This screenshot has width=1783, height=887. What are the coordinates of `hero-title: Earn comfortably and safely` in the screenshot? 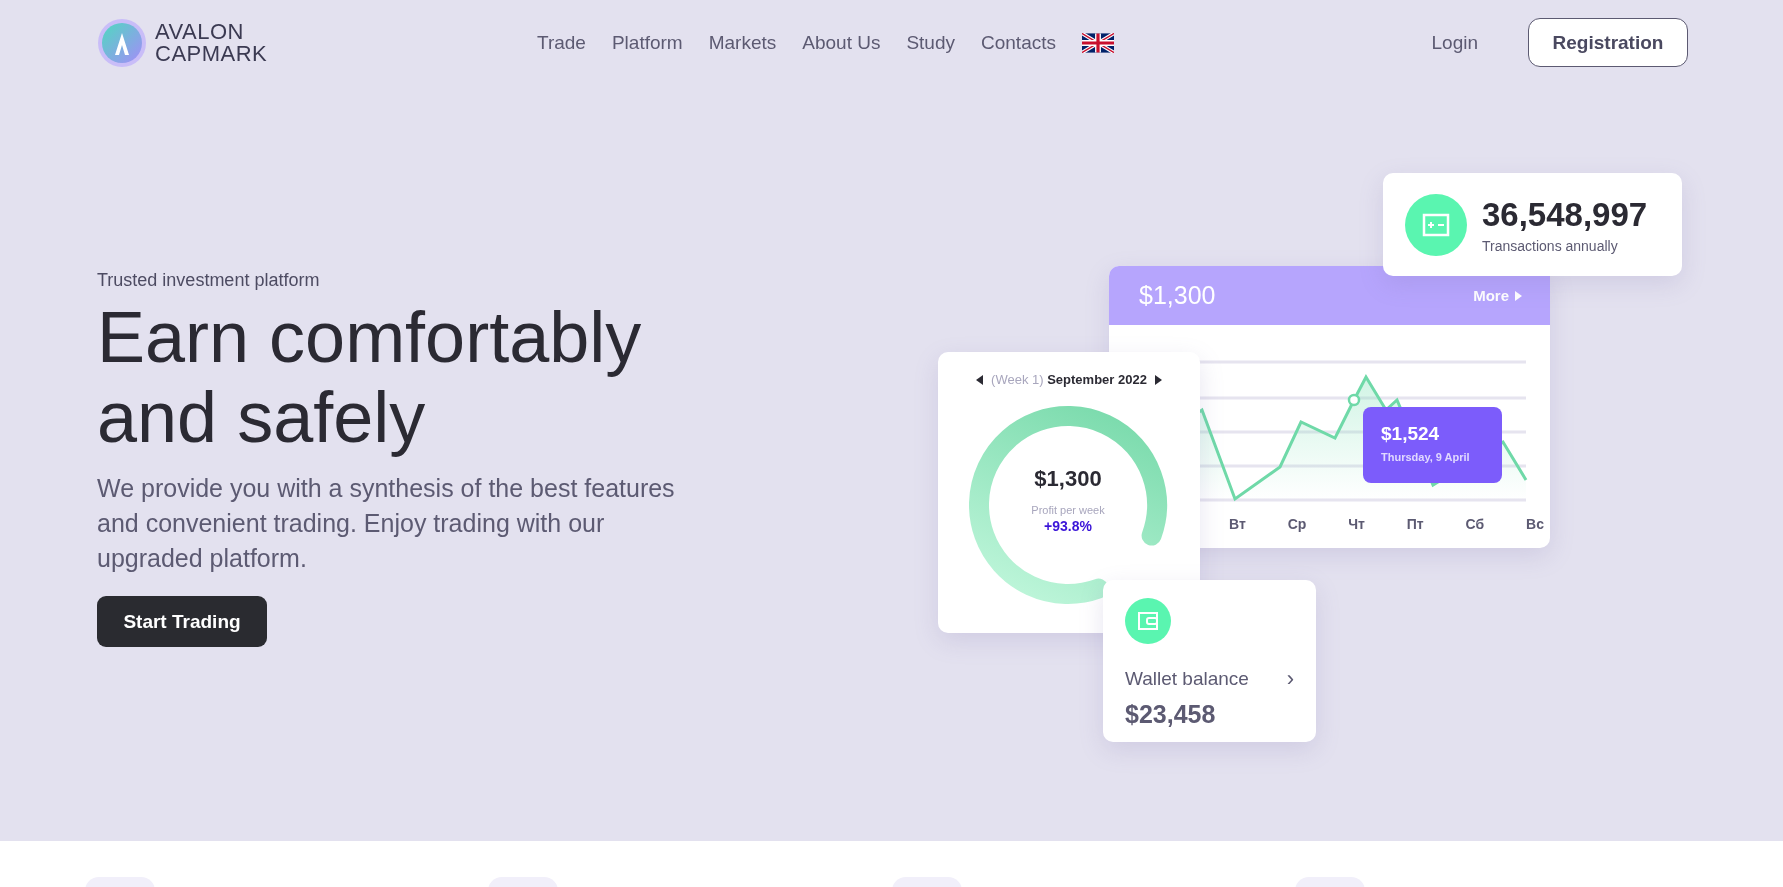 It's located at (370, 377).